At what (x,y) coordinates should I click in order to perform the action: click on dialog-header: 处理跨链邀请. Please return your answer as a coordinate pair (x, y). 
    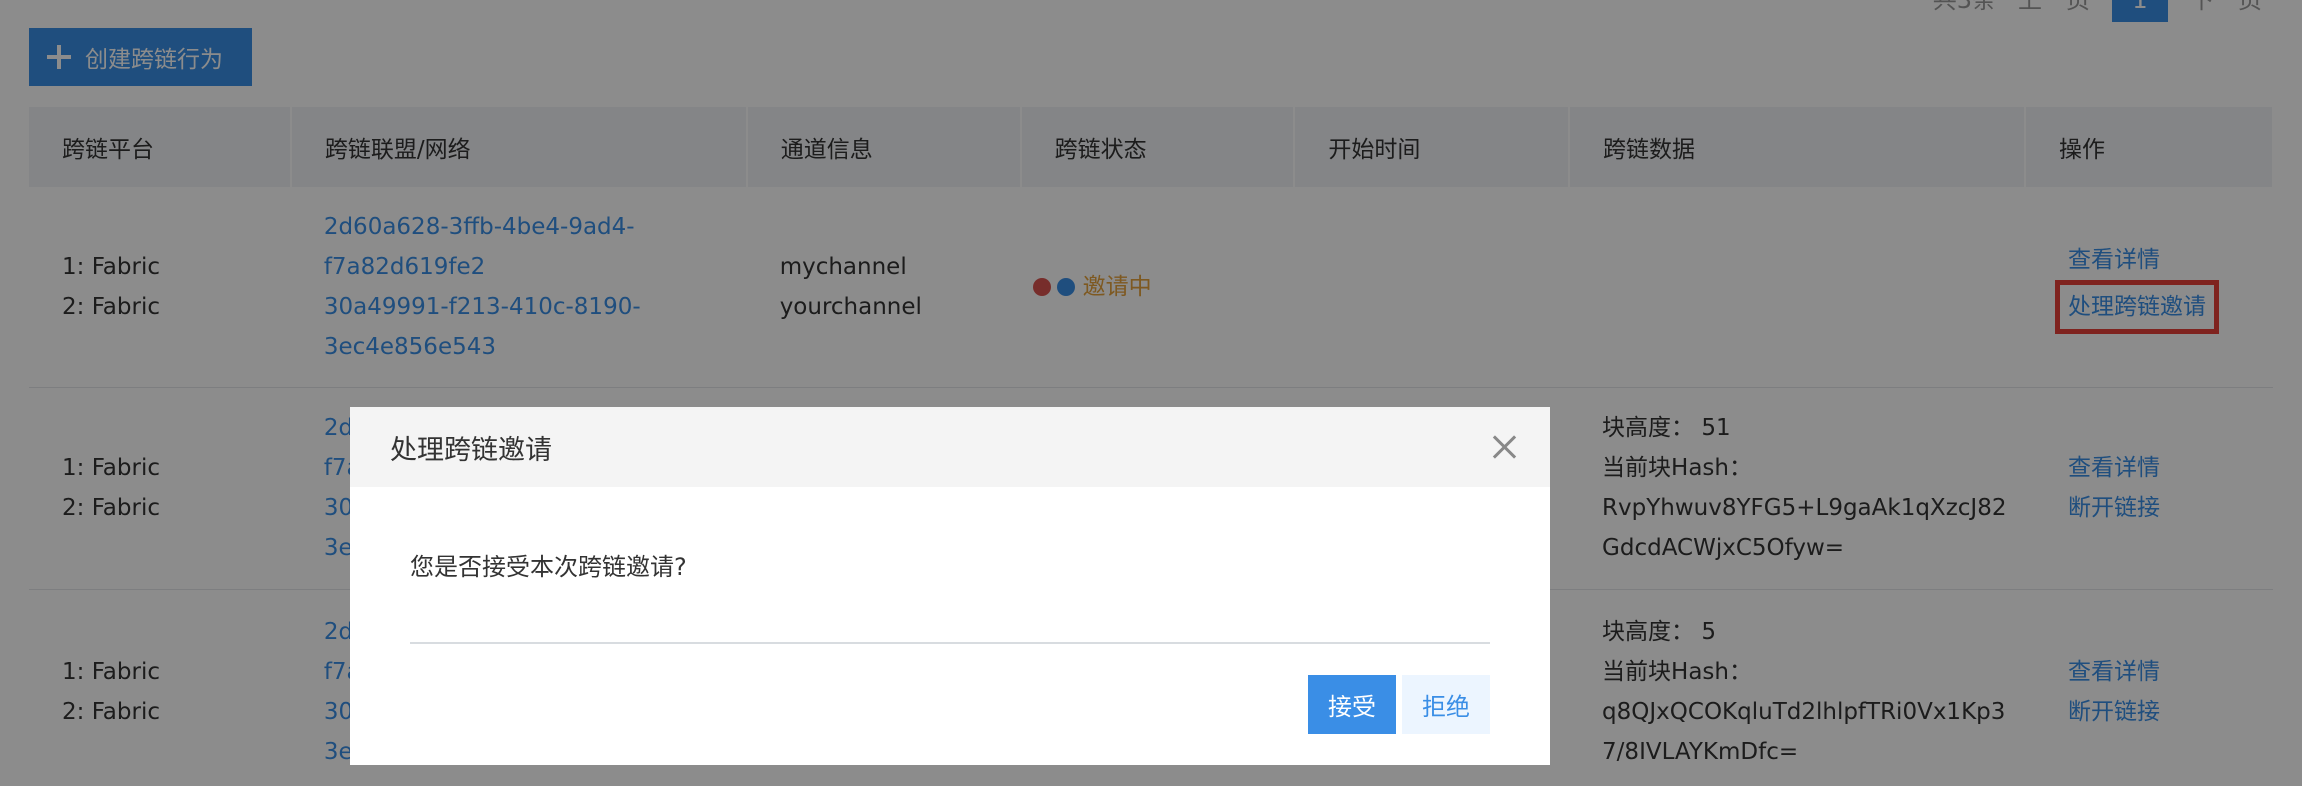
    Looking at the image, I should click on (950, 447).